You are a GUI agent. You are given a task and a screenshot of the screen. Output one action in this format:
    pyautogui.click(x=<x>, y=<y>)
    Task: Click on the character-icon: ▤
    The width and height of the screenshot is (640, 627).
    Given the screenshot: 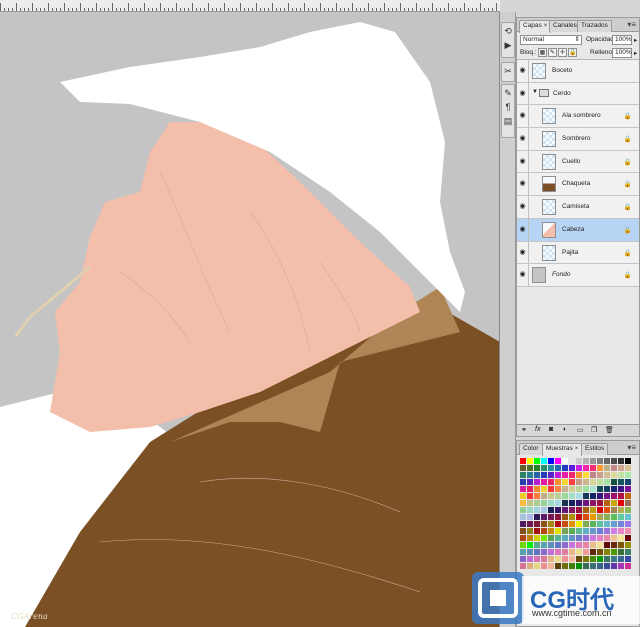 What is the action you would take?
    pyautogui.click(x=508, y=121)
    